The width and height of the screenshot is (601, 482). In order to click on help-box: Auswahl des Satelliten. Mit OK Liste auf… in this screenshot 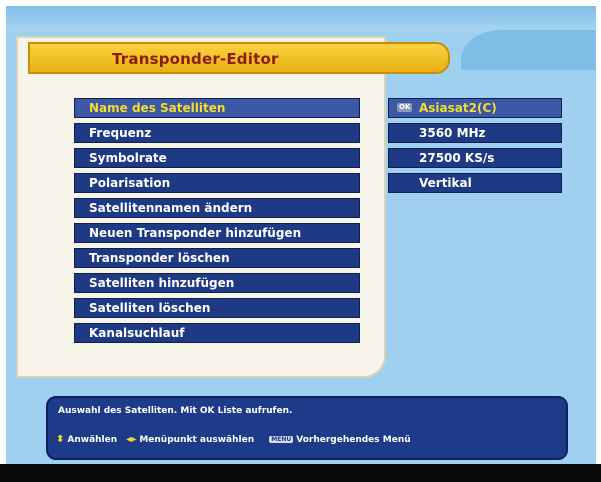, I will do `click(307, 428)`.